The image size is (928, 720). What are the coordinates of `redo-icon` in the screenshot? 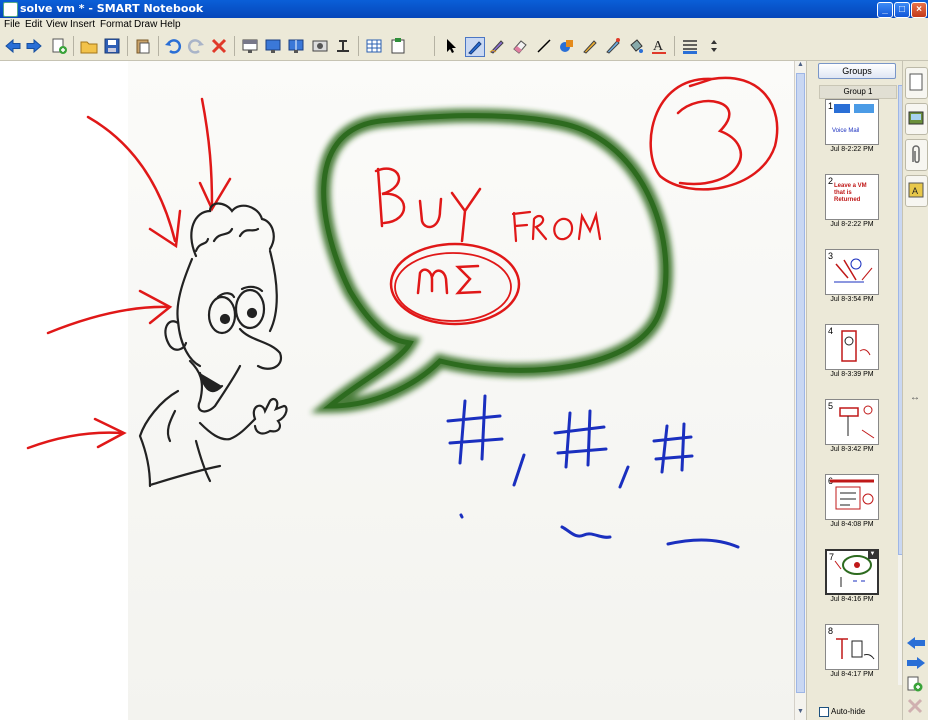 It's located at (196, 46).